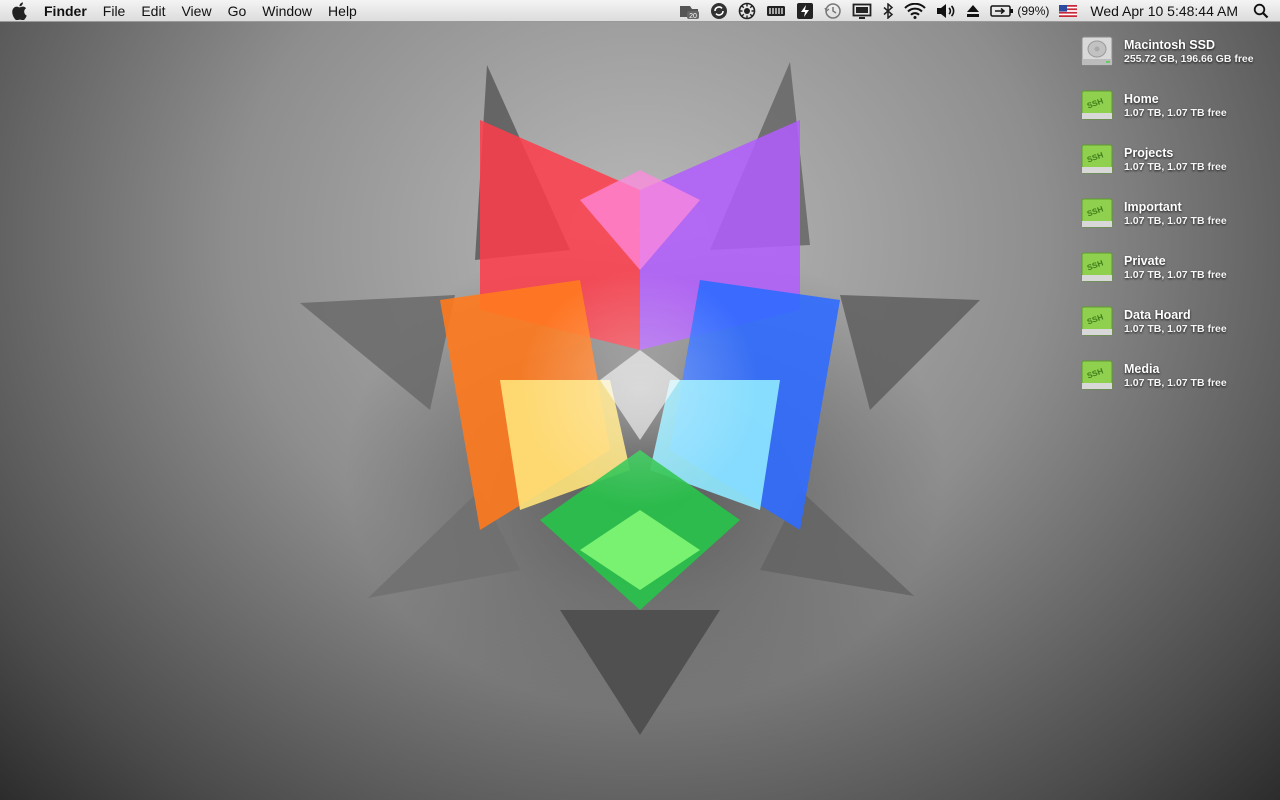 The width and height of the screenshot is (1280, 800). I want to click on wifi-icon, so click(915, 11).